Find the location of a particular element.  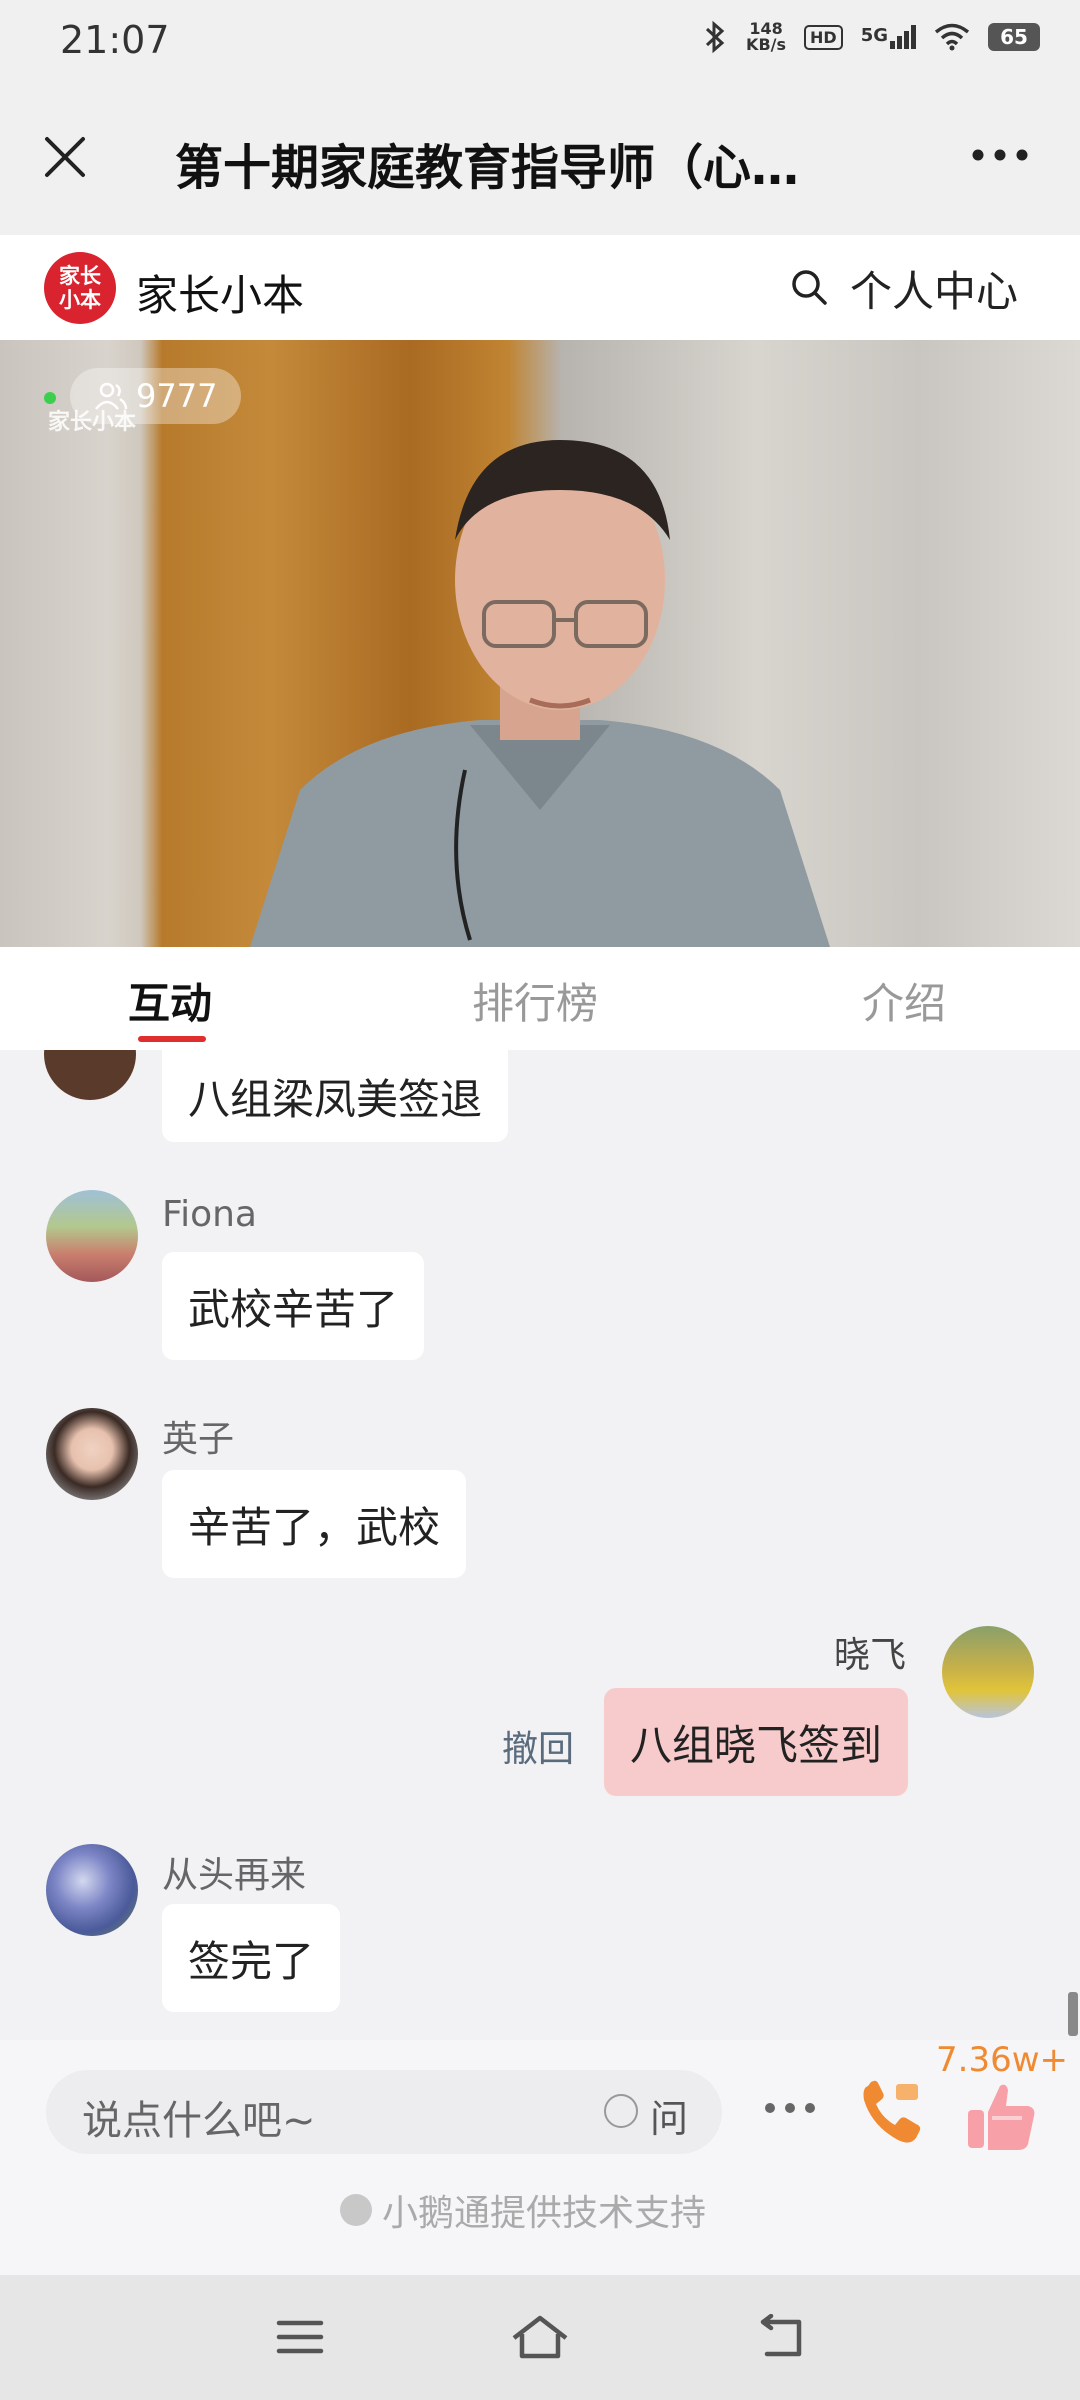

nav-menu-button is located at coordinates (300, 2337).